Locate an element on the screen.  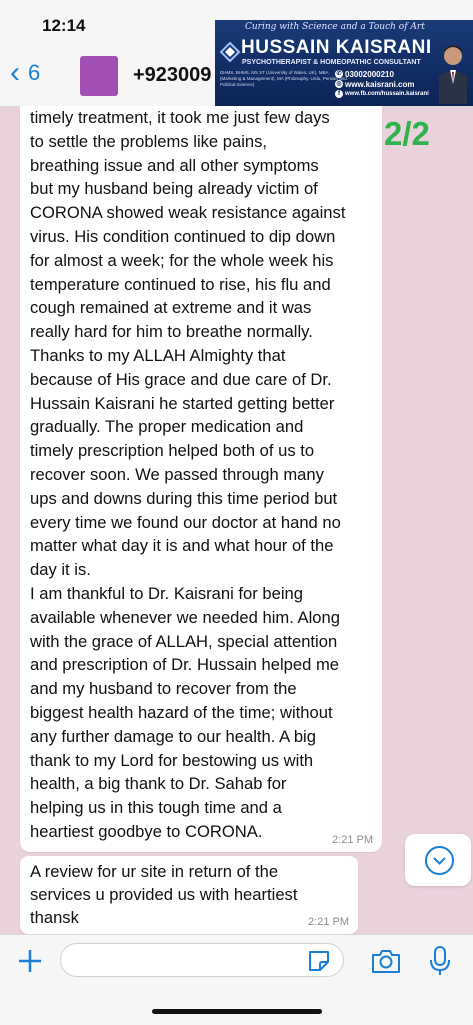
status-time: 12:14 is located at coordinates (64, 25).